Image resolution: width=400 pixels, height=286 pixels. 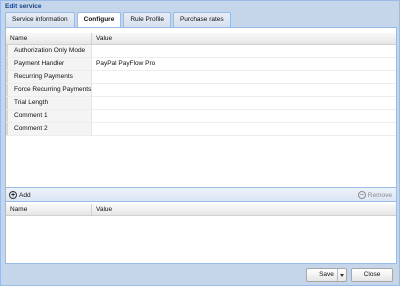 I want to click on tab-rule-profile: Rule Profile, so click(x=147, y=19).